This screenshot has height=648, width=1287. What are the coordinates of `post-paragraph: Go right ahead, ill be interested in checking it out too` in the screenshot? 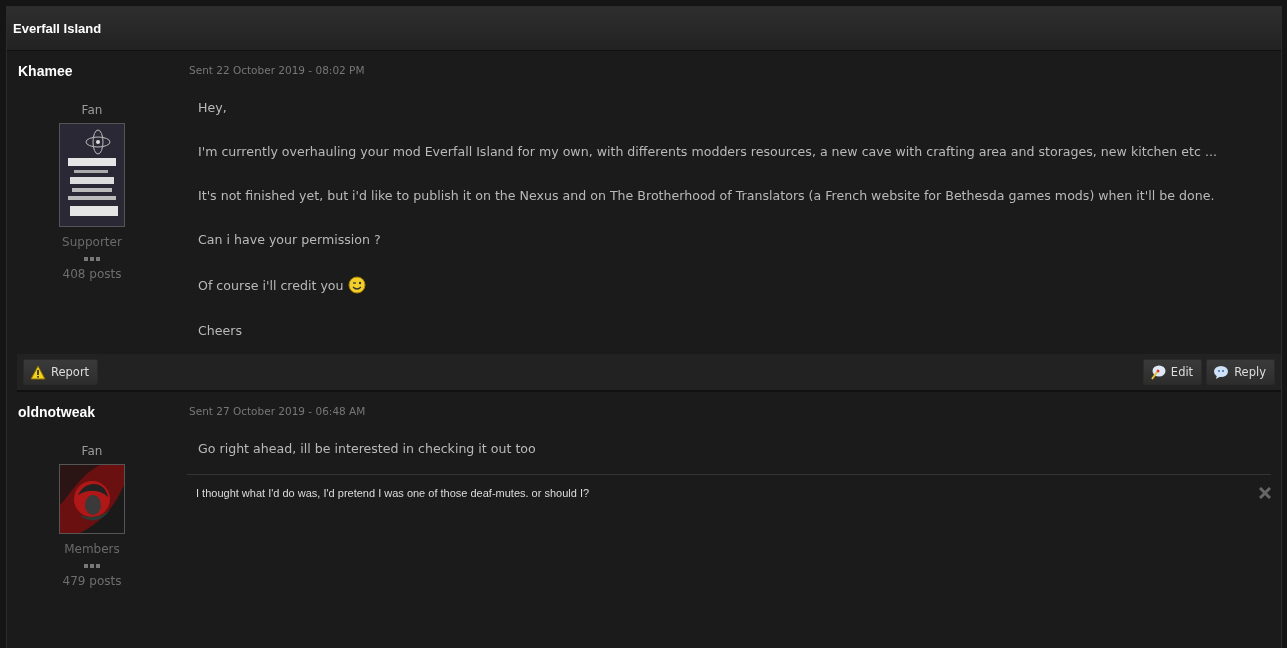 It's located at (367, 448).